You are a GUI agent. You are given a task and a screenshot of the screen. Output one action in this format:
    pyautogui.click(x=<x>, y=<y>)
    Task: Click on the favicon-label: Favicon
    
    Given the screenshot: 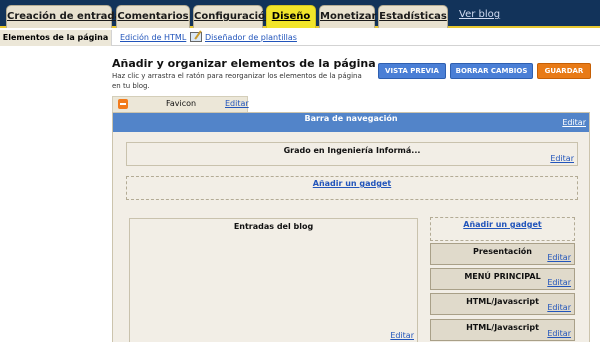 What is the action you would take?
    pyautogui.click(x=181, y=103)
    